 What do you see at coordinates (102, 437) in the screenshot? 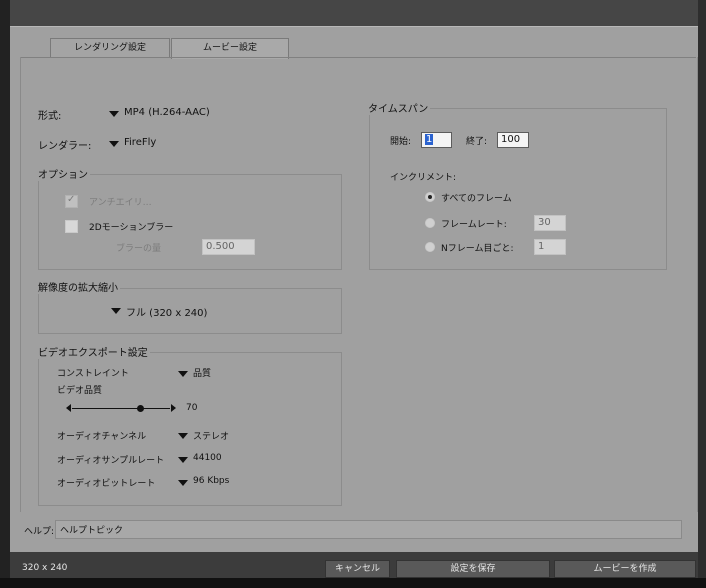
I see `audio-channel-label: オーディオチャンネル` at bounding box center [102, 437].